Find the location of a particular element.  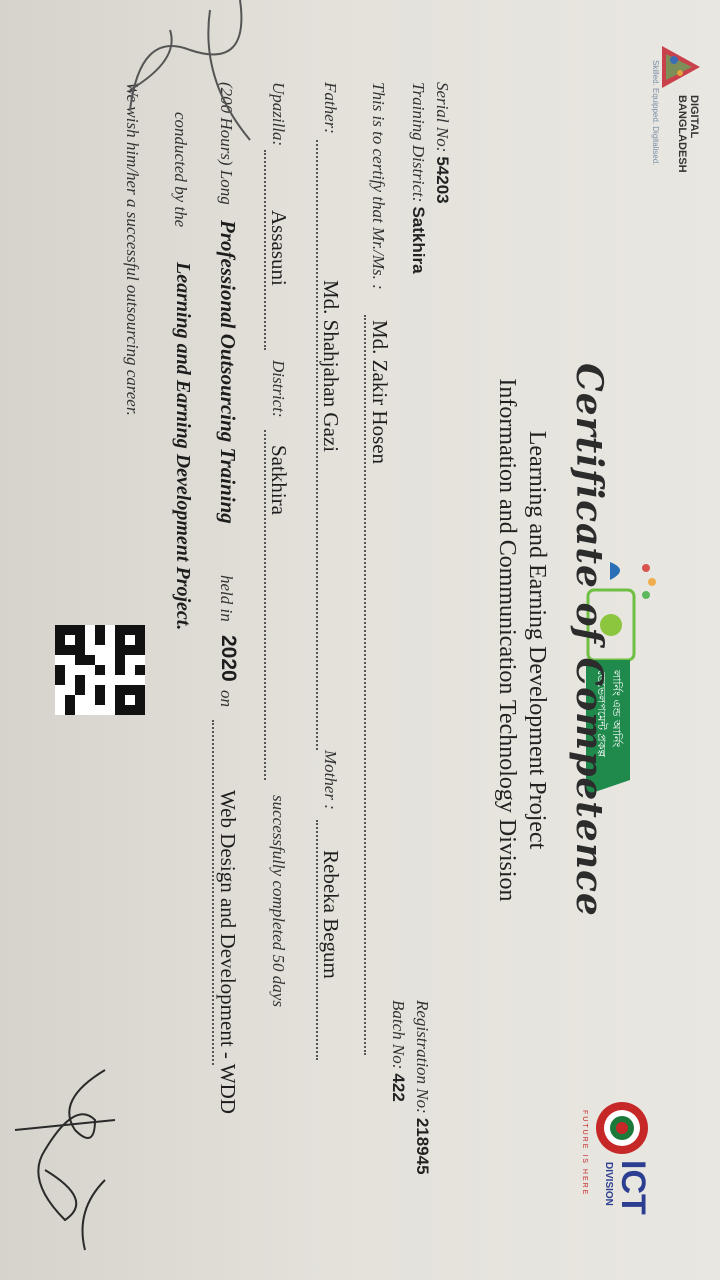

father-name: Md. Shahjahan Gazi is located at coordinates (331, 366).